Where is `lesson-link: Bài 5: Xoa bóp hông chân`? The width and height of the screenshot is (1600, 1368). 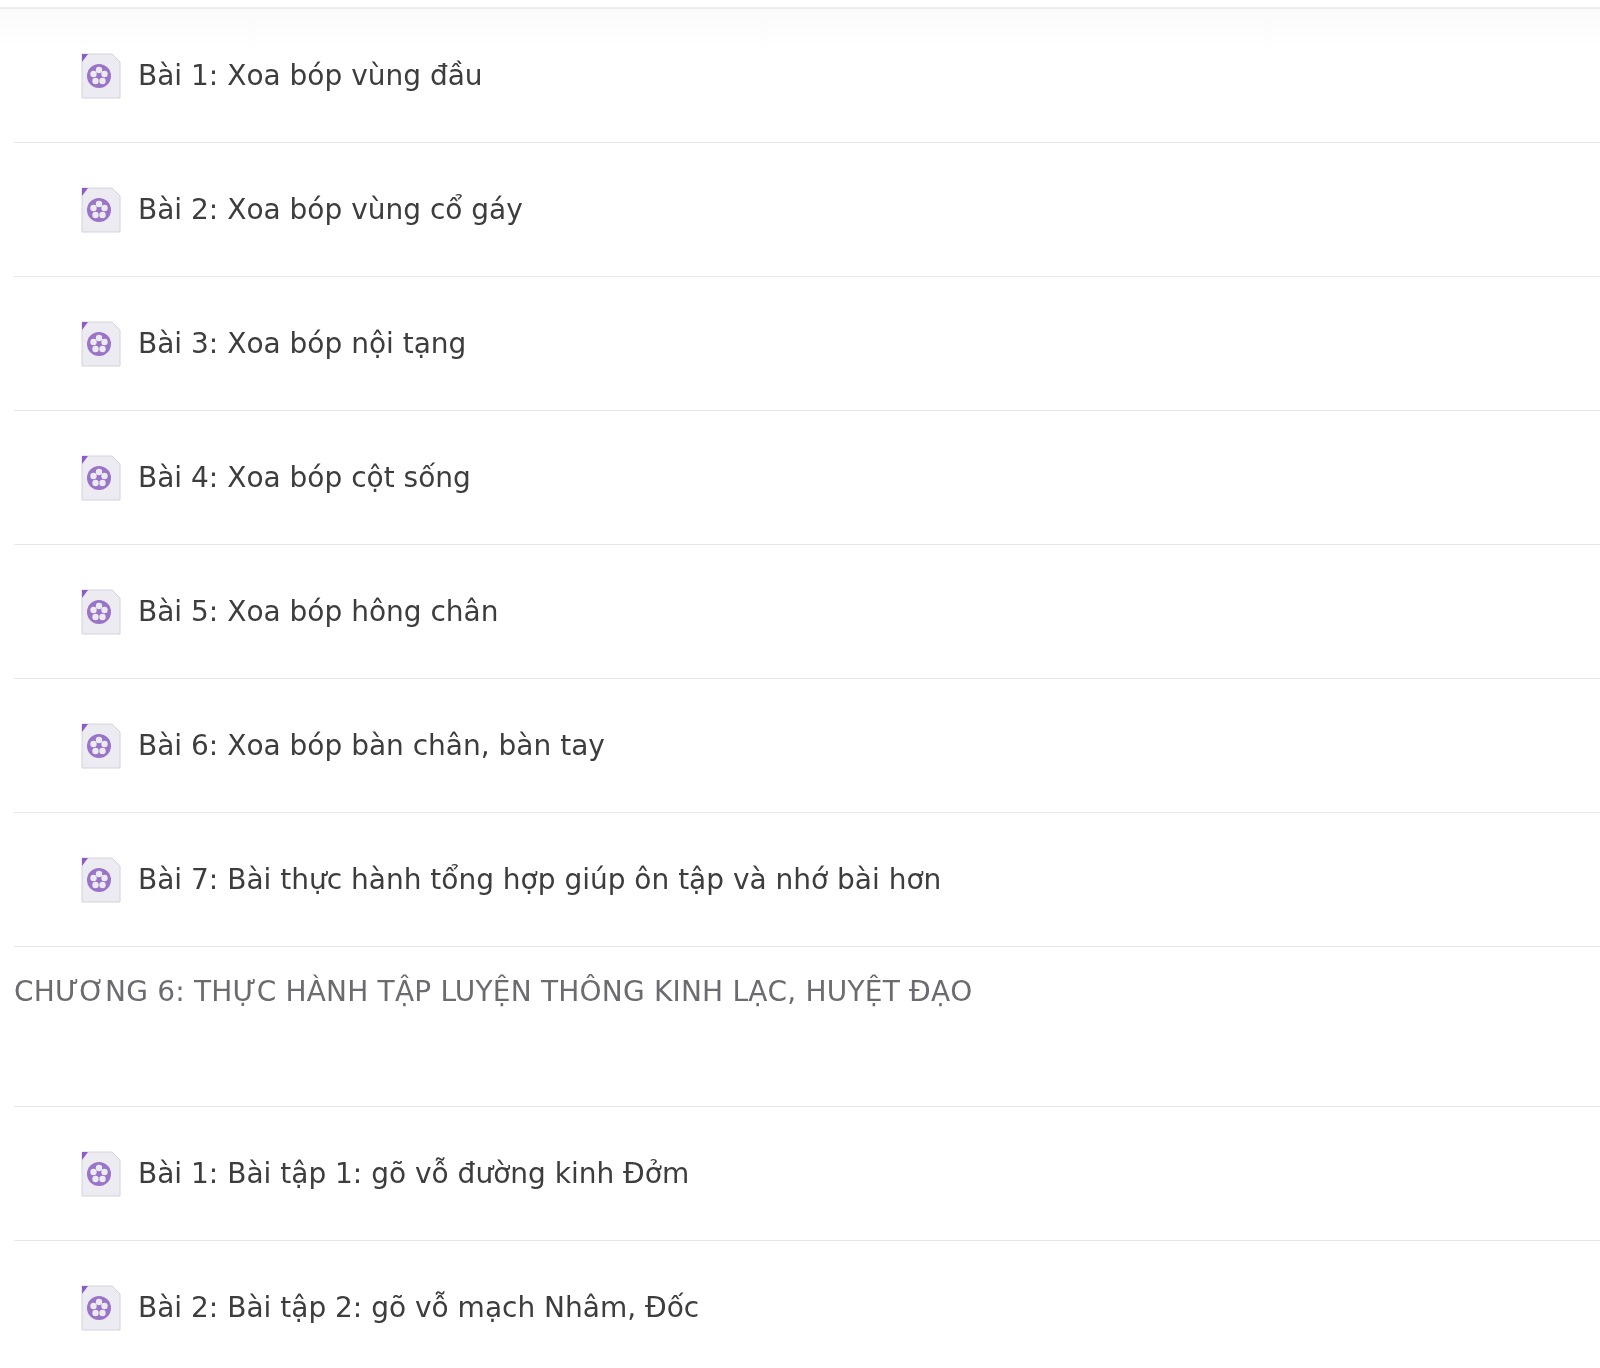 lesson-link: Bài 5: Xoa bóp hông chân is located at coordinates (318, 611).